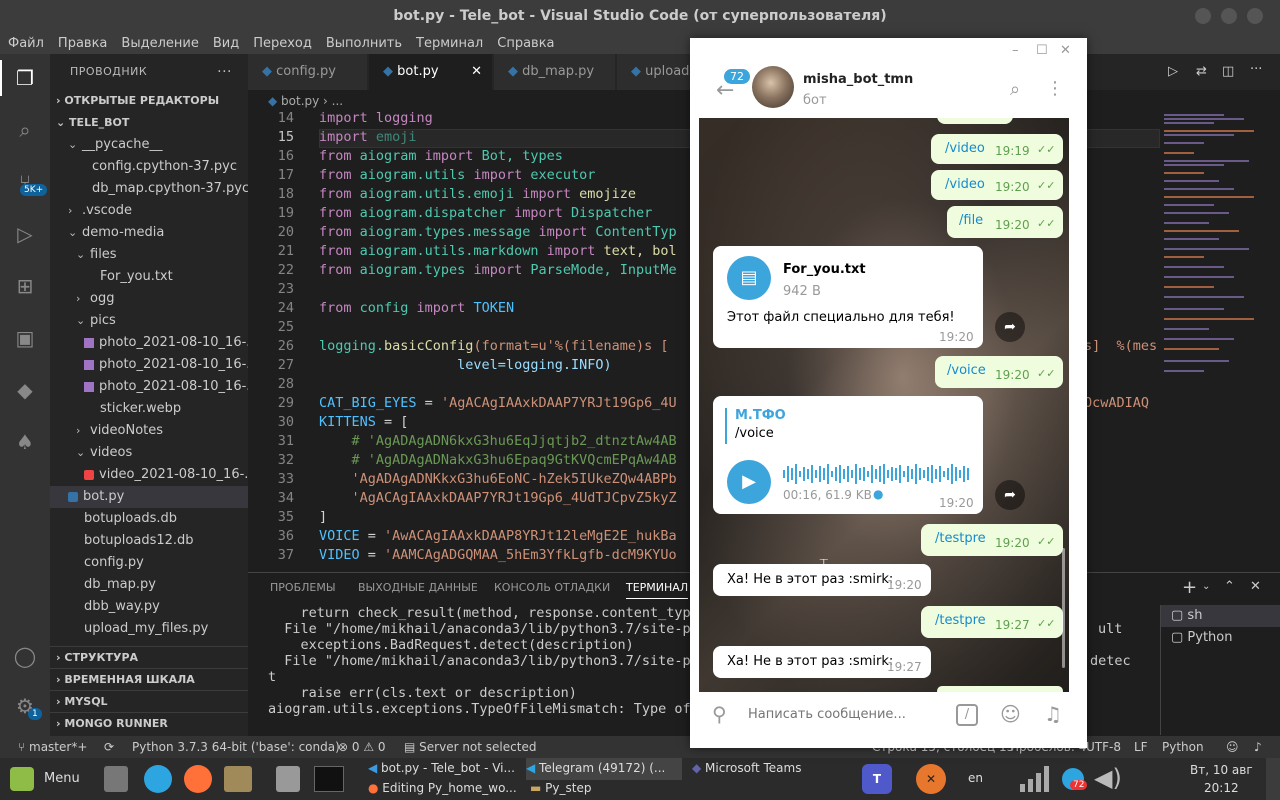 The height and width of the screenshot is (800, 1280). I want to click on message-text: /file, so click(971, 220).